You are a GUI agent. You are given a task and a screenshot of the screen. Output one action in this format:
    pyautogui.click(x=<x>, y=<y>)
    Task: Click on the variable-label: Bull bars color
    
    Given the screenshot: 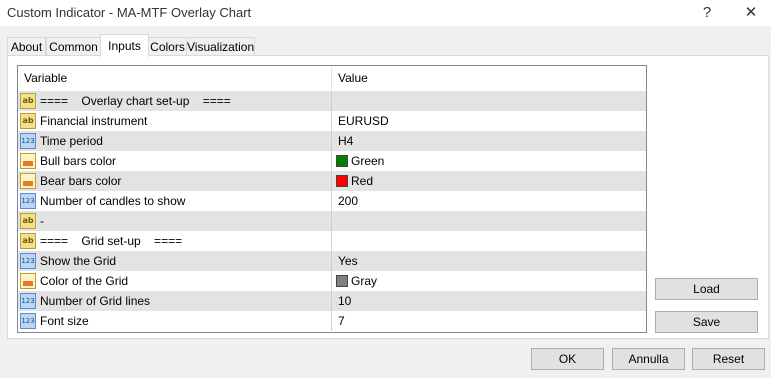 What is the action you would take?
    pyautogui.click(x=78, y=161)
    